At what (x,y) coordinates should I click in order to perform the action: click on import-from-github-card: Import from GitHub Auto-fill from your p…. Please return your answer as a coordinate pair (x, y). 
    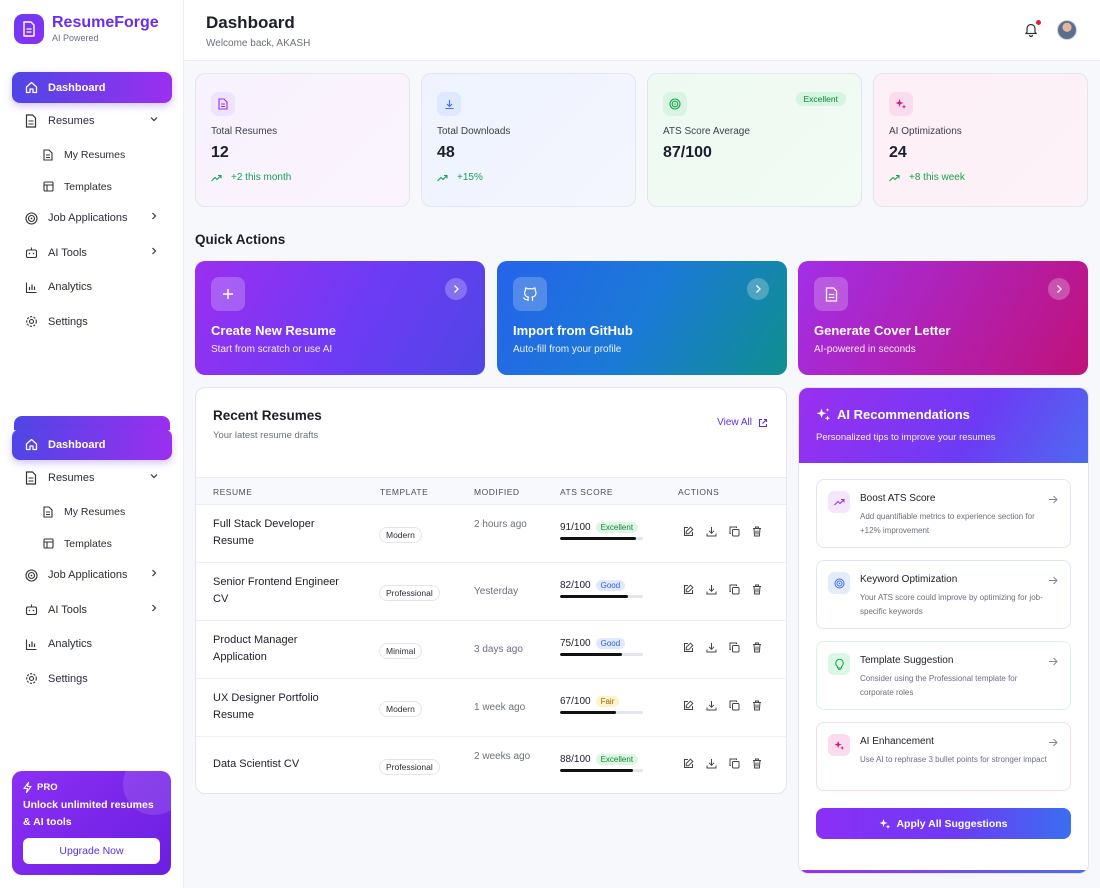
    Looking at the image, I should click on (642, 318).